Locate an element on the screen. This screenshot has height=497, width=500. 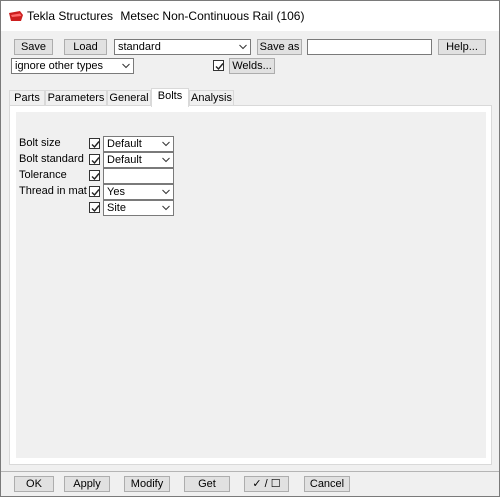
cancel-button: Cancel is located at coordinates (327, 484).